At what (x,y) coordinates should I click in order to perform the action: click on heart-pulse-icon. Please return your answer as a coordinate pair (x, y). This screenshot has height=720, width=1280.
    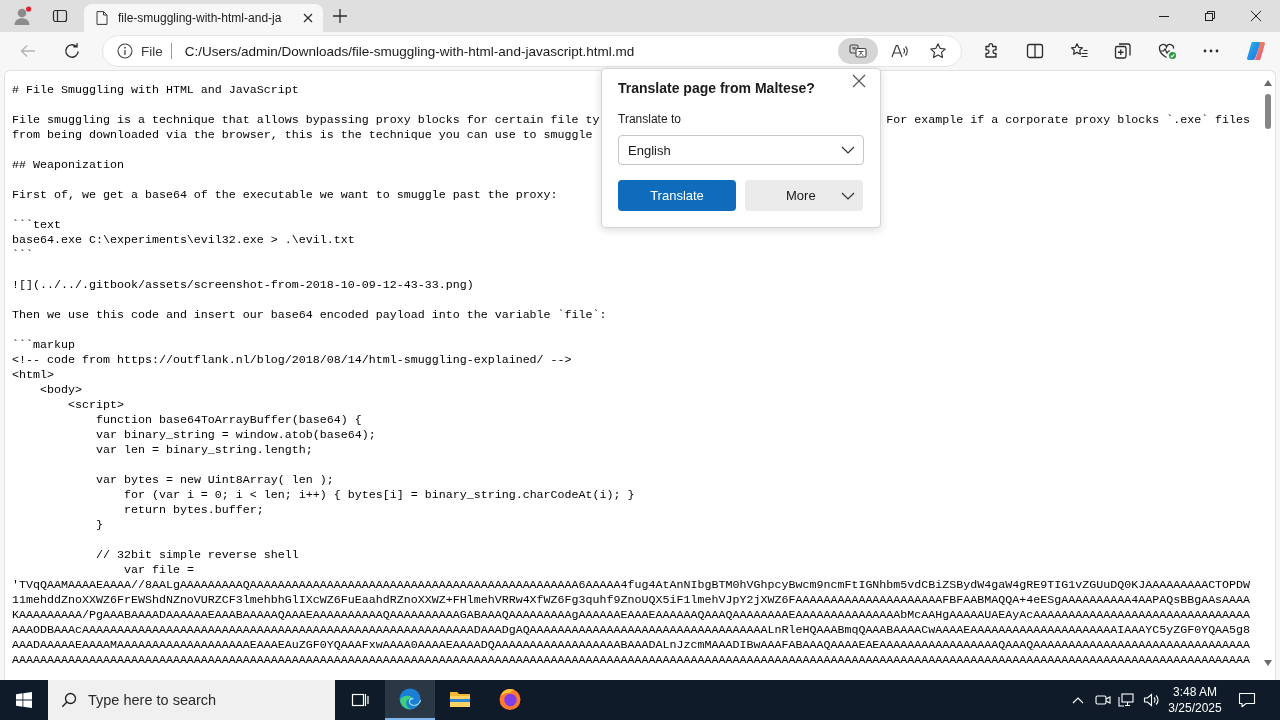
    Looking at the image, I should click on (1167, 51).